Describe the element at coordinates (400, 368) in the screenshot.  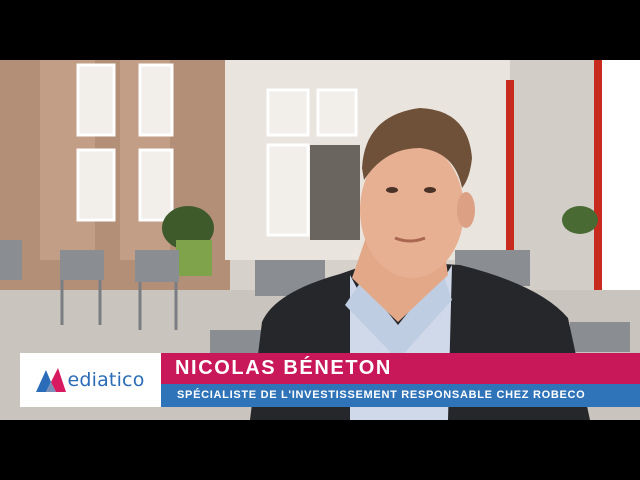
I see `name-bar: NICOLAS BÉNETON` at that location.